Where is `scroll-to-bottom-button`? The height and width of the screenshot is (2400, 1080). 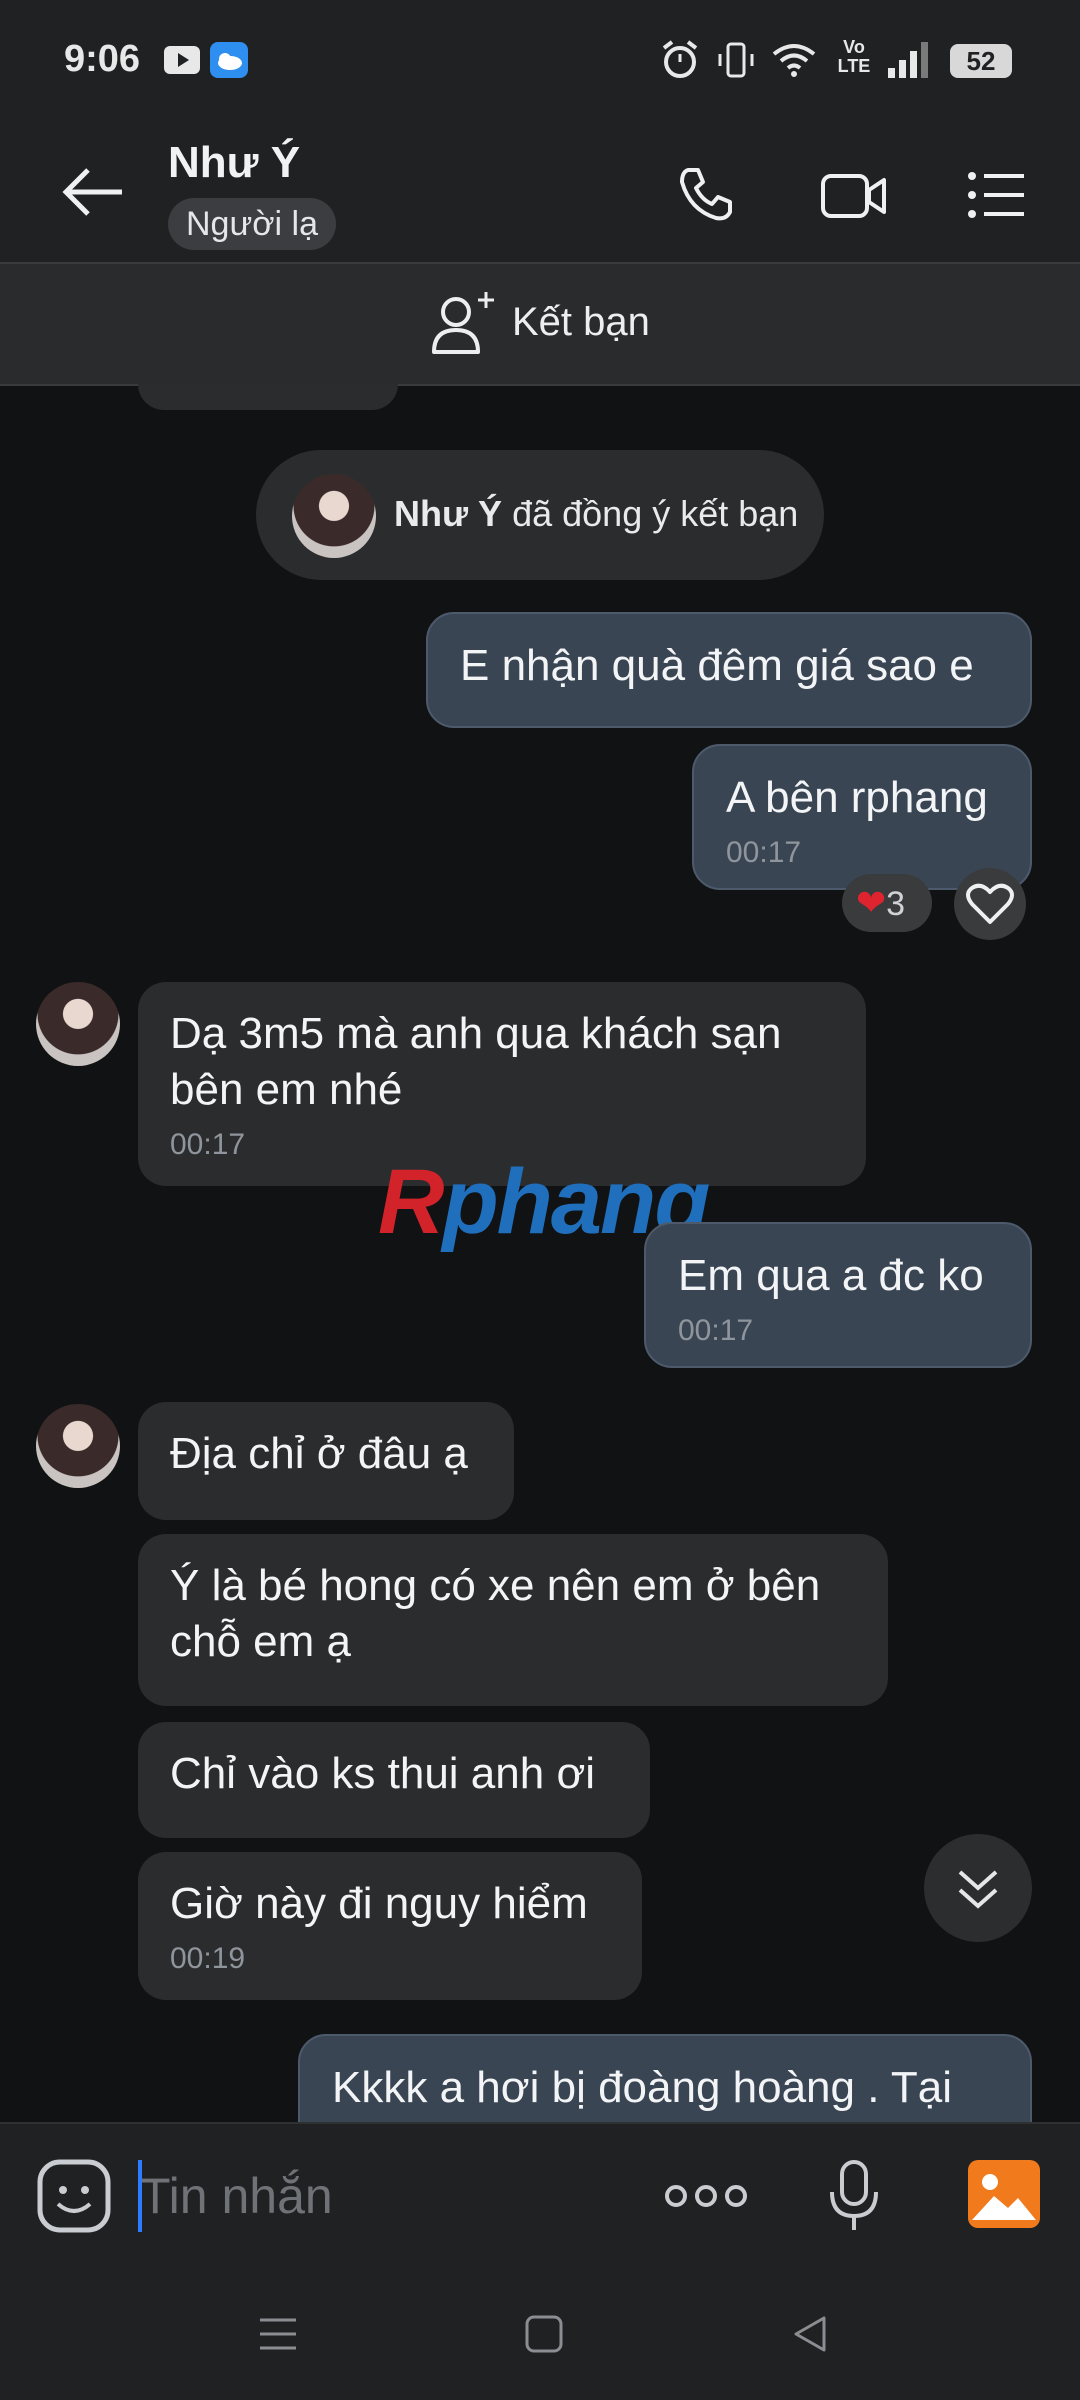 scroll-to-bottom-button is located at coordinates (978, 1888).